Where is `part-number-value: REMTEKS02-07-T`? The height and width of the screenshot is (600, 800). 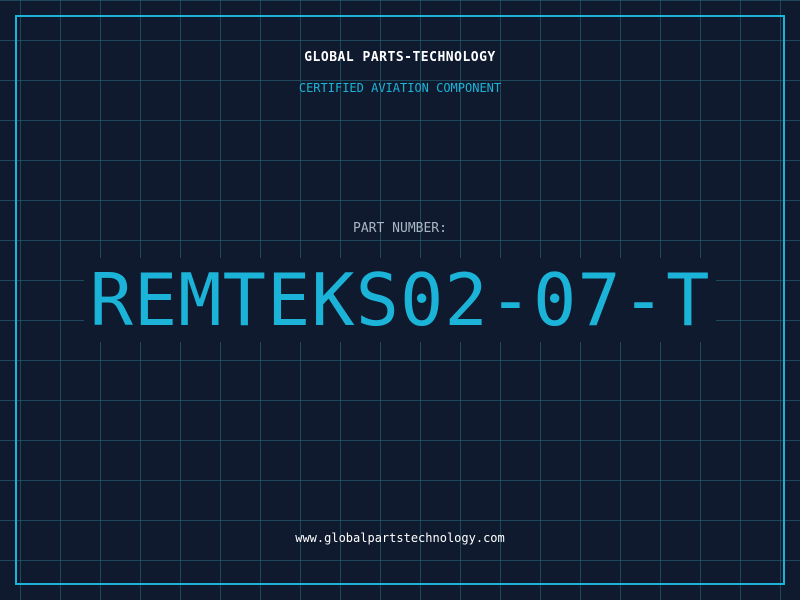
part-number-value: REMTEKS02-07-T is located at coordinates (400, 300).